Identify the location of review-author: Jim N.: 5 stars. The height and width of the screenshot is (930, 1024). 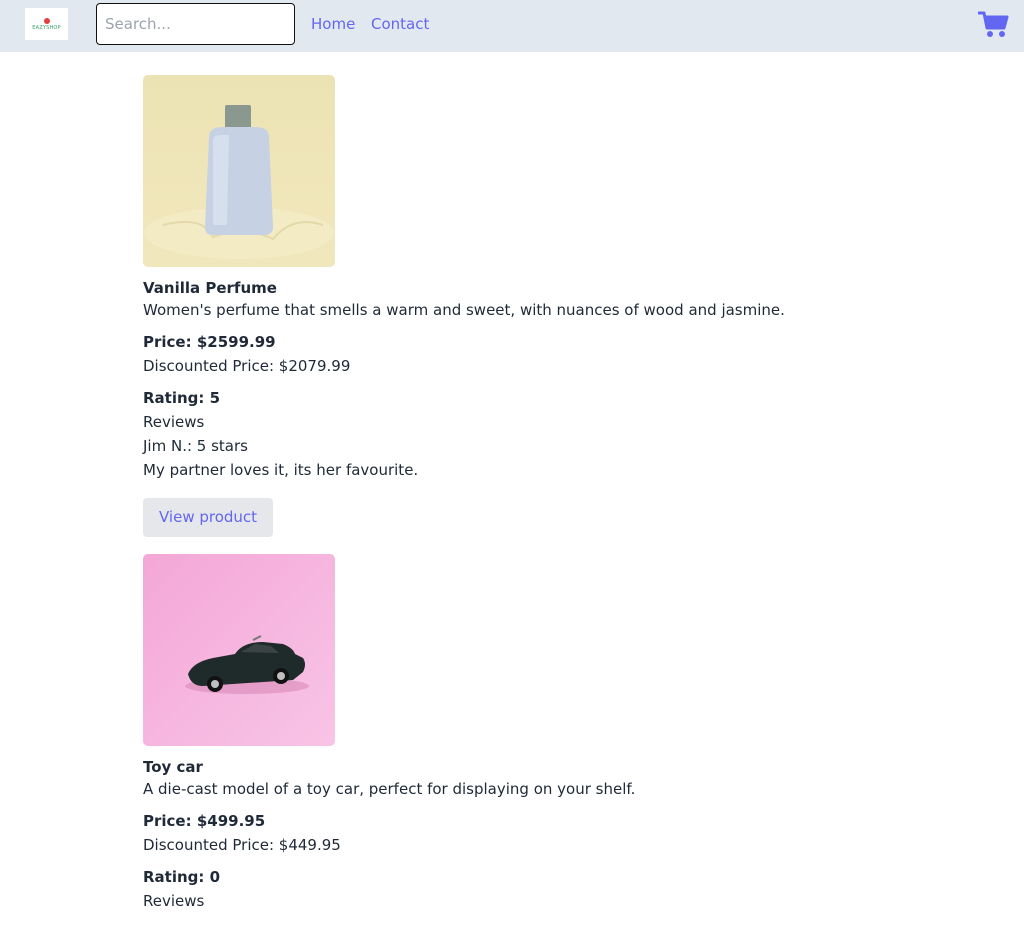
(195, 446).